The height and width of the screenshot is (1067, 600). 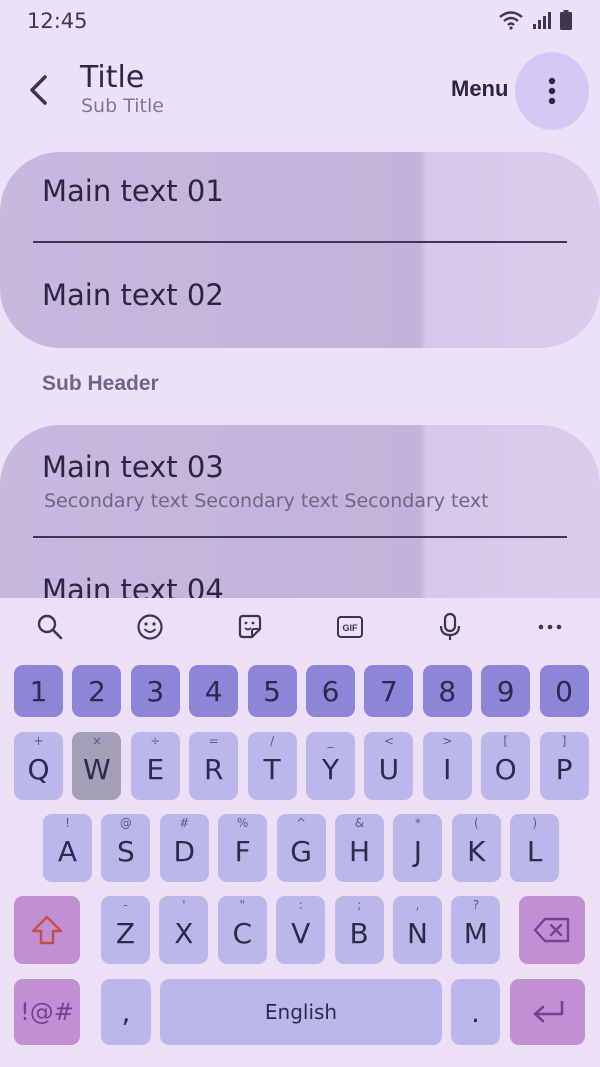 What do you see at coordinates (389, 766) in the screenshot?
I see `key-u: < U` at bounding box center [389, 766].